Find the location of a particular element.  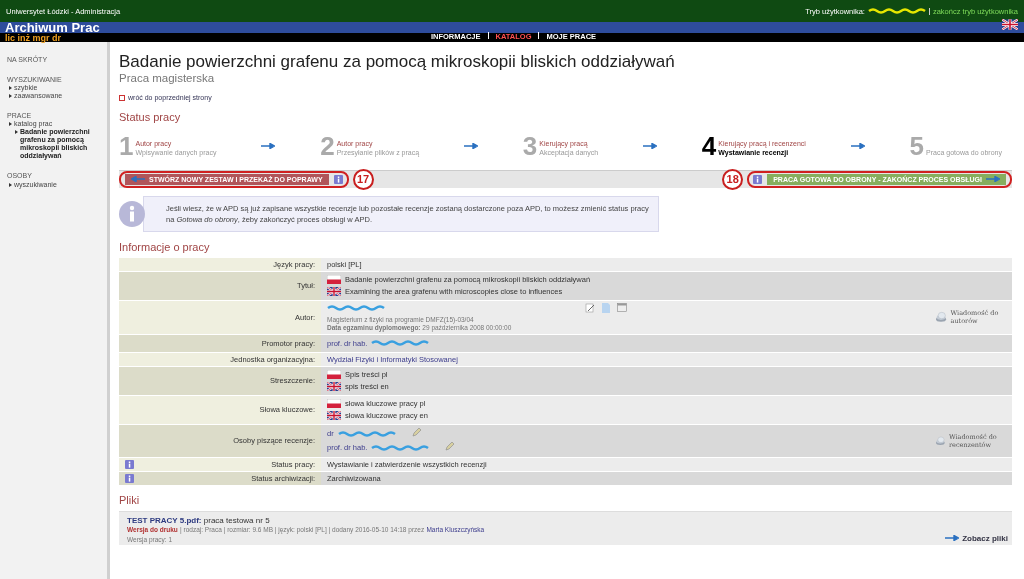

site-subtitle: lic inż mgr dr is located at coordinates (33, 38).